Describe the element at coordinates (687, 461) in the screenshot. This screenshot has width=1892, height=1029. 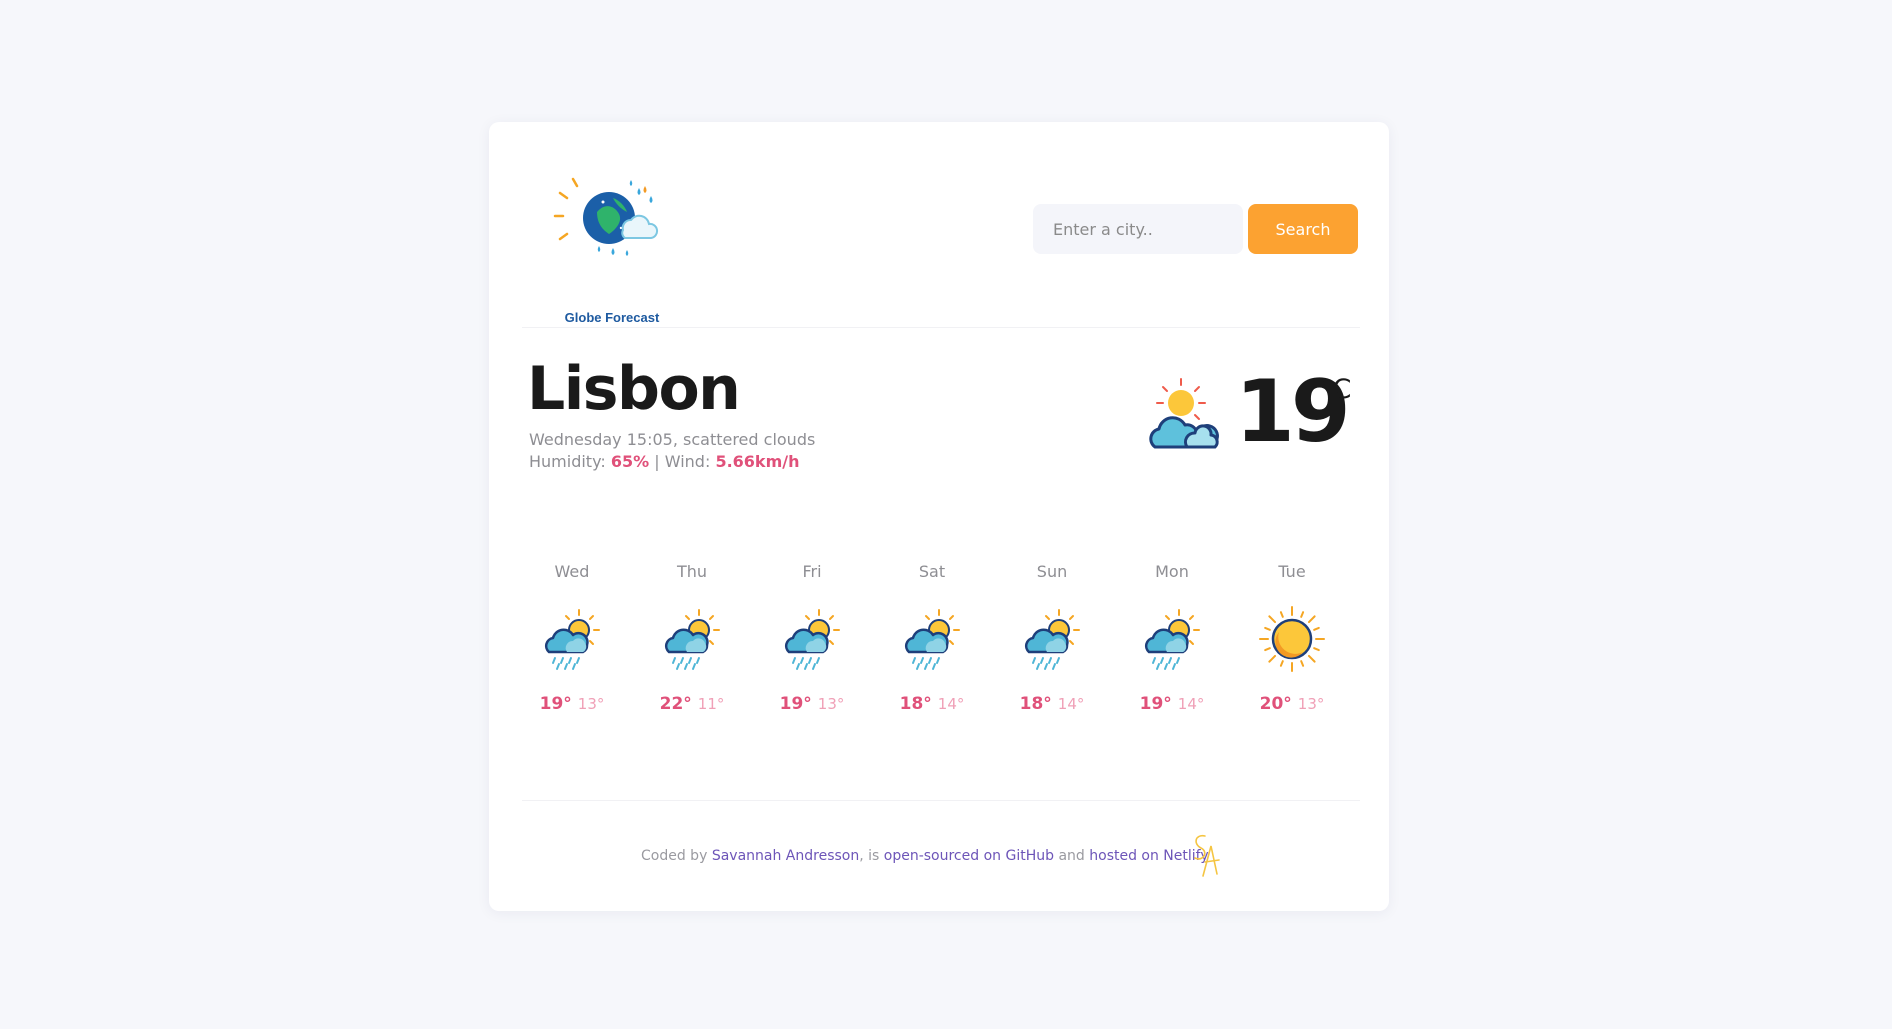
I see `wind-label: Wind:` at that location.